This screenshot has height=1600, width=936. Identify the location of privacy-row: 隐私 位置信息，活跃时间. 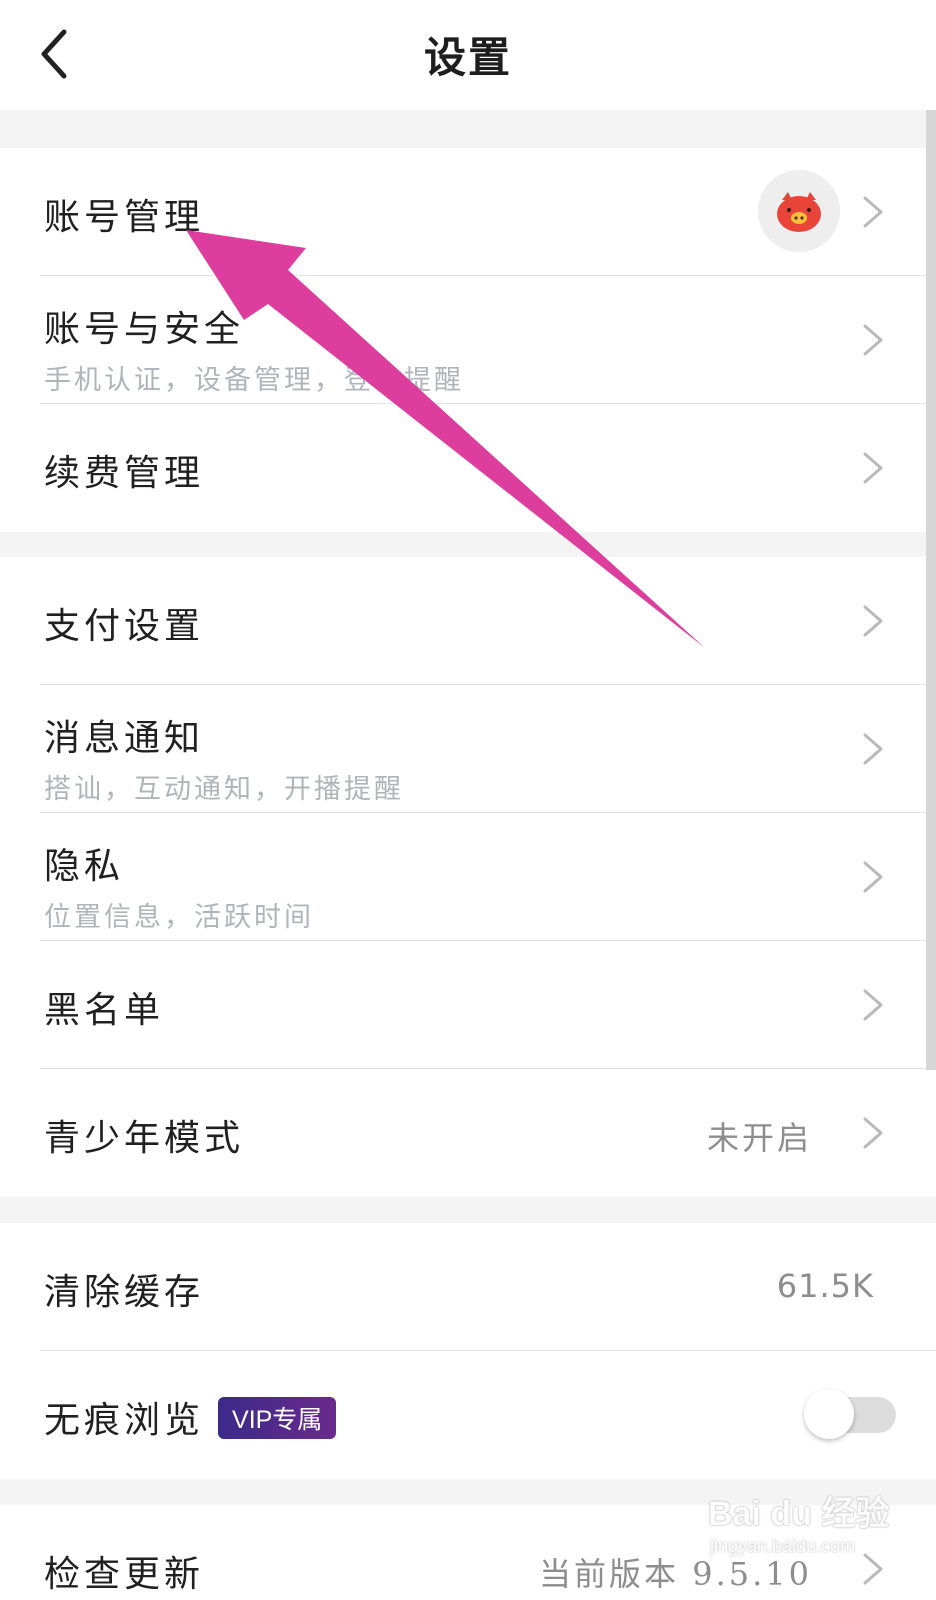
(468, 877).